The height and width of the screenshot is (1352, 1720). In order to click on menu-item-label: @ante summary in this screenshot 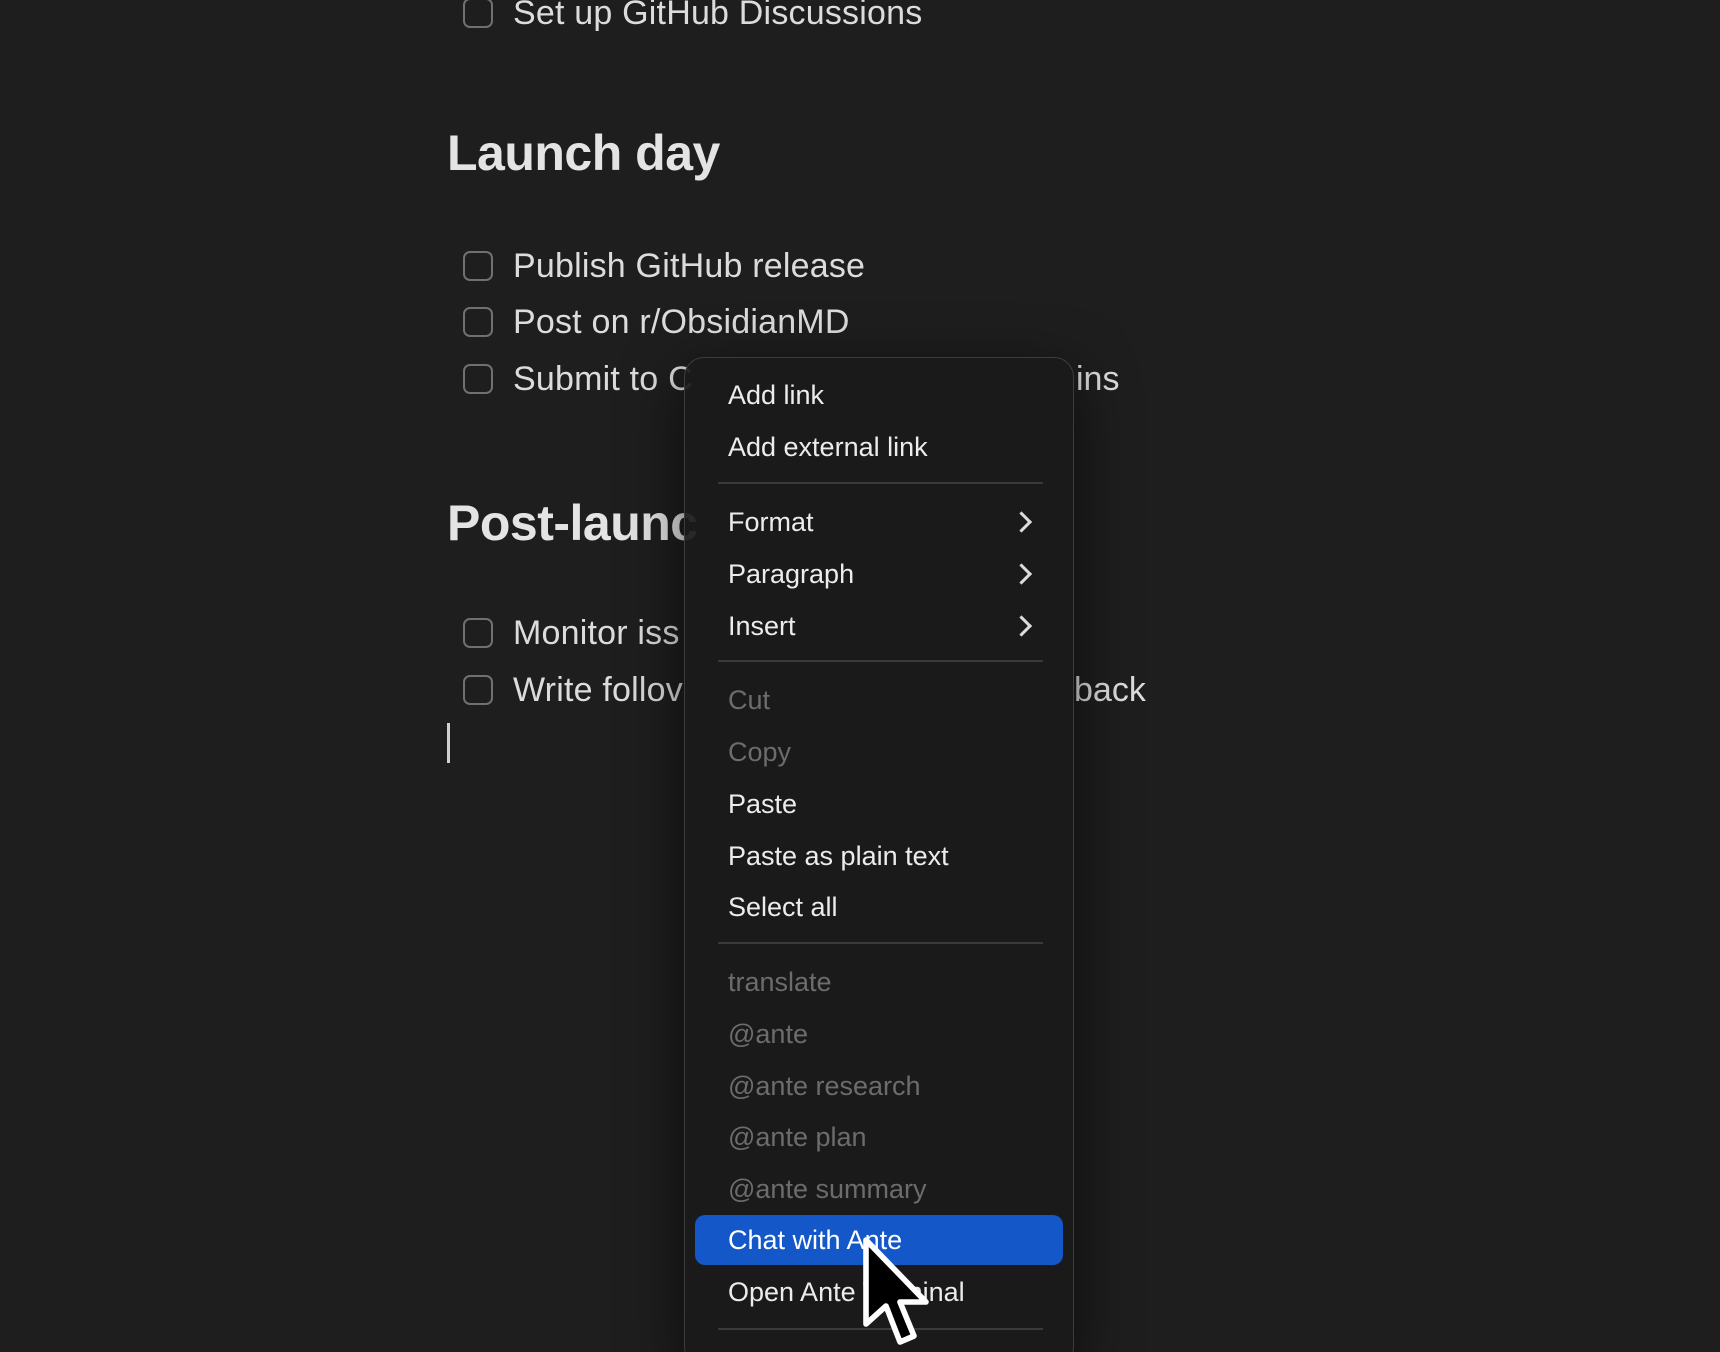, I will do `click(827, 1188)`.